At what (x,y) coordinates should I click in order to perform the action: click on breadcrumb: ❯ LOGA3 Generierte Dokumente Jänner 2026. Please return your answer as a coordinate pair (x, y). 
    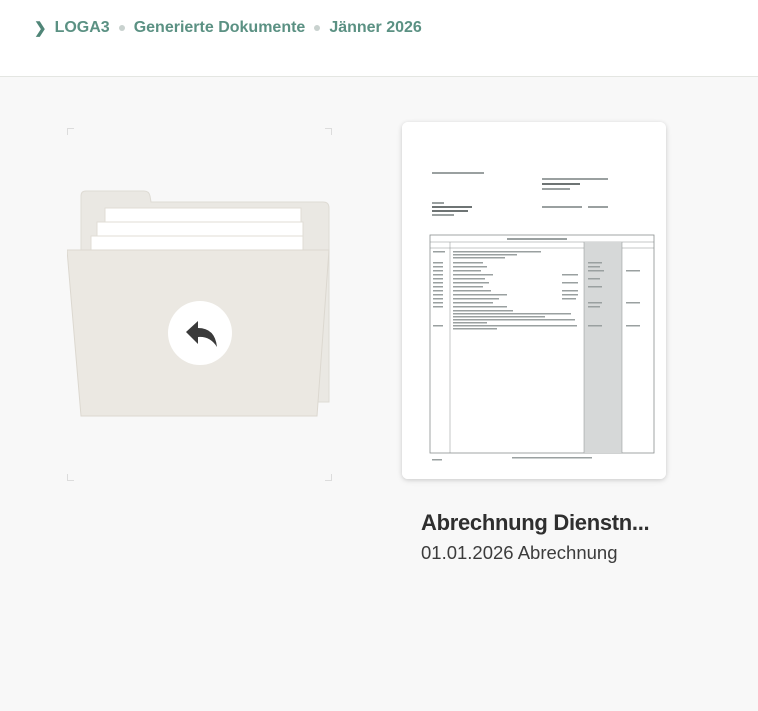
    Looking at the image, I should click on (228, 28).